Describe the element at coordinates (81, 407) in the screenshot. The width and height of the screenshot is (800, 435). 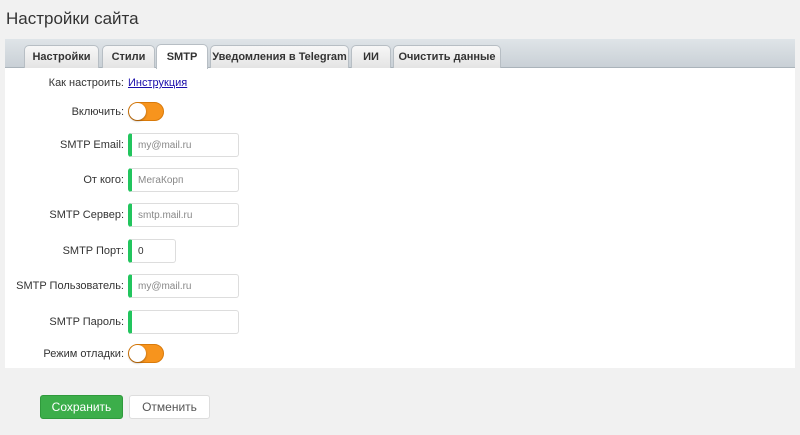
I see `save-button: Сохранить` at that location.